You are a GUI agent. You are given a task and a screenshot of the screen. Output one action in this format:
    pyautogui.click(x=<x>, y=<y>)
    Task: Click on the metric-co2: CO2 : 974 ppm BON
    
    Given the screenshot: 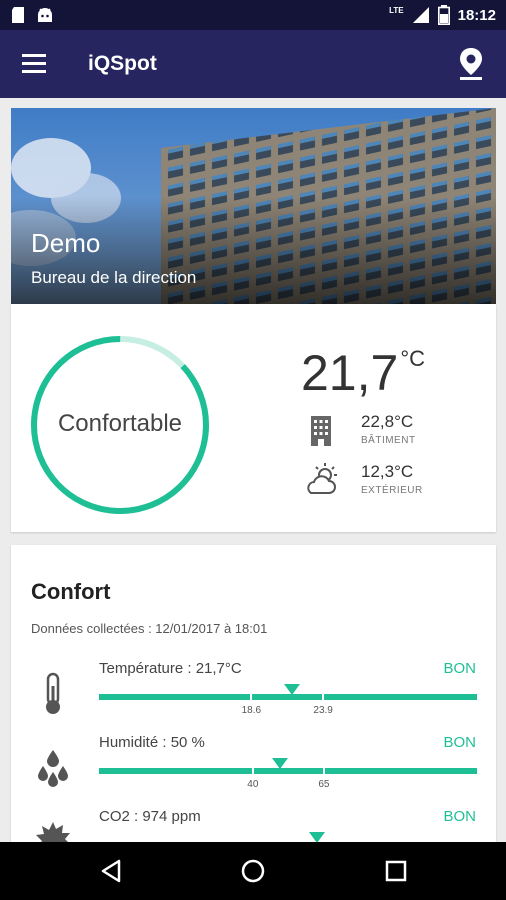 What is the action you would take?
    pyautogui.click(x=253, y=826)
    